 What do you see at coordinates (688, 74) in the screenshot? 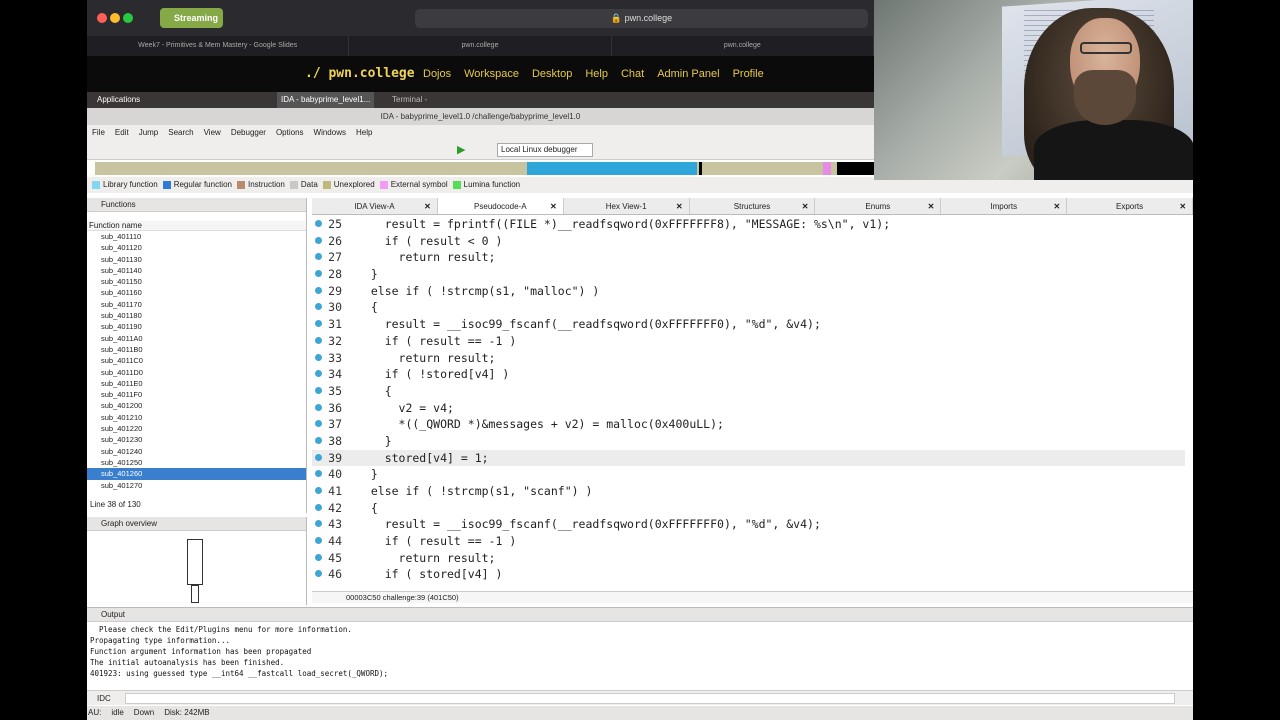
I see `nav-admin: Admin Panel` at bounding box center [688, 74].